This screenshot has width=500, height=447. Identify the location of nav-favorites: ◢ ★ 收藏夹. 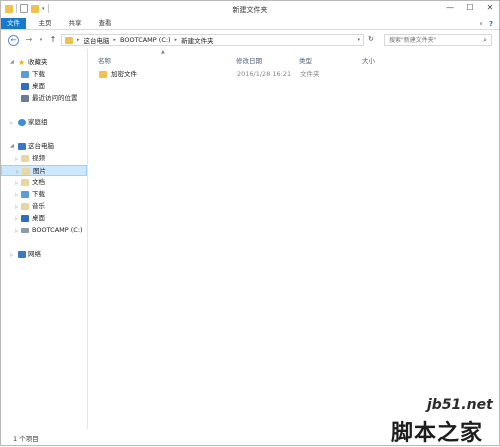
(44, 62).